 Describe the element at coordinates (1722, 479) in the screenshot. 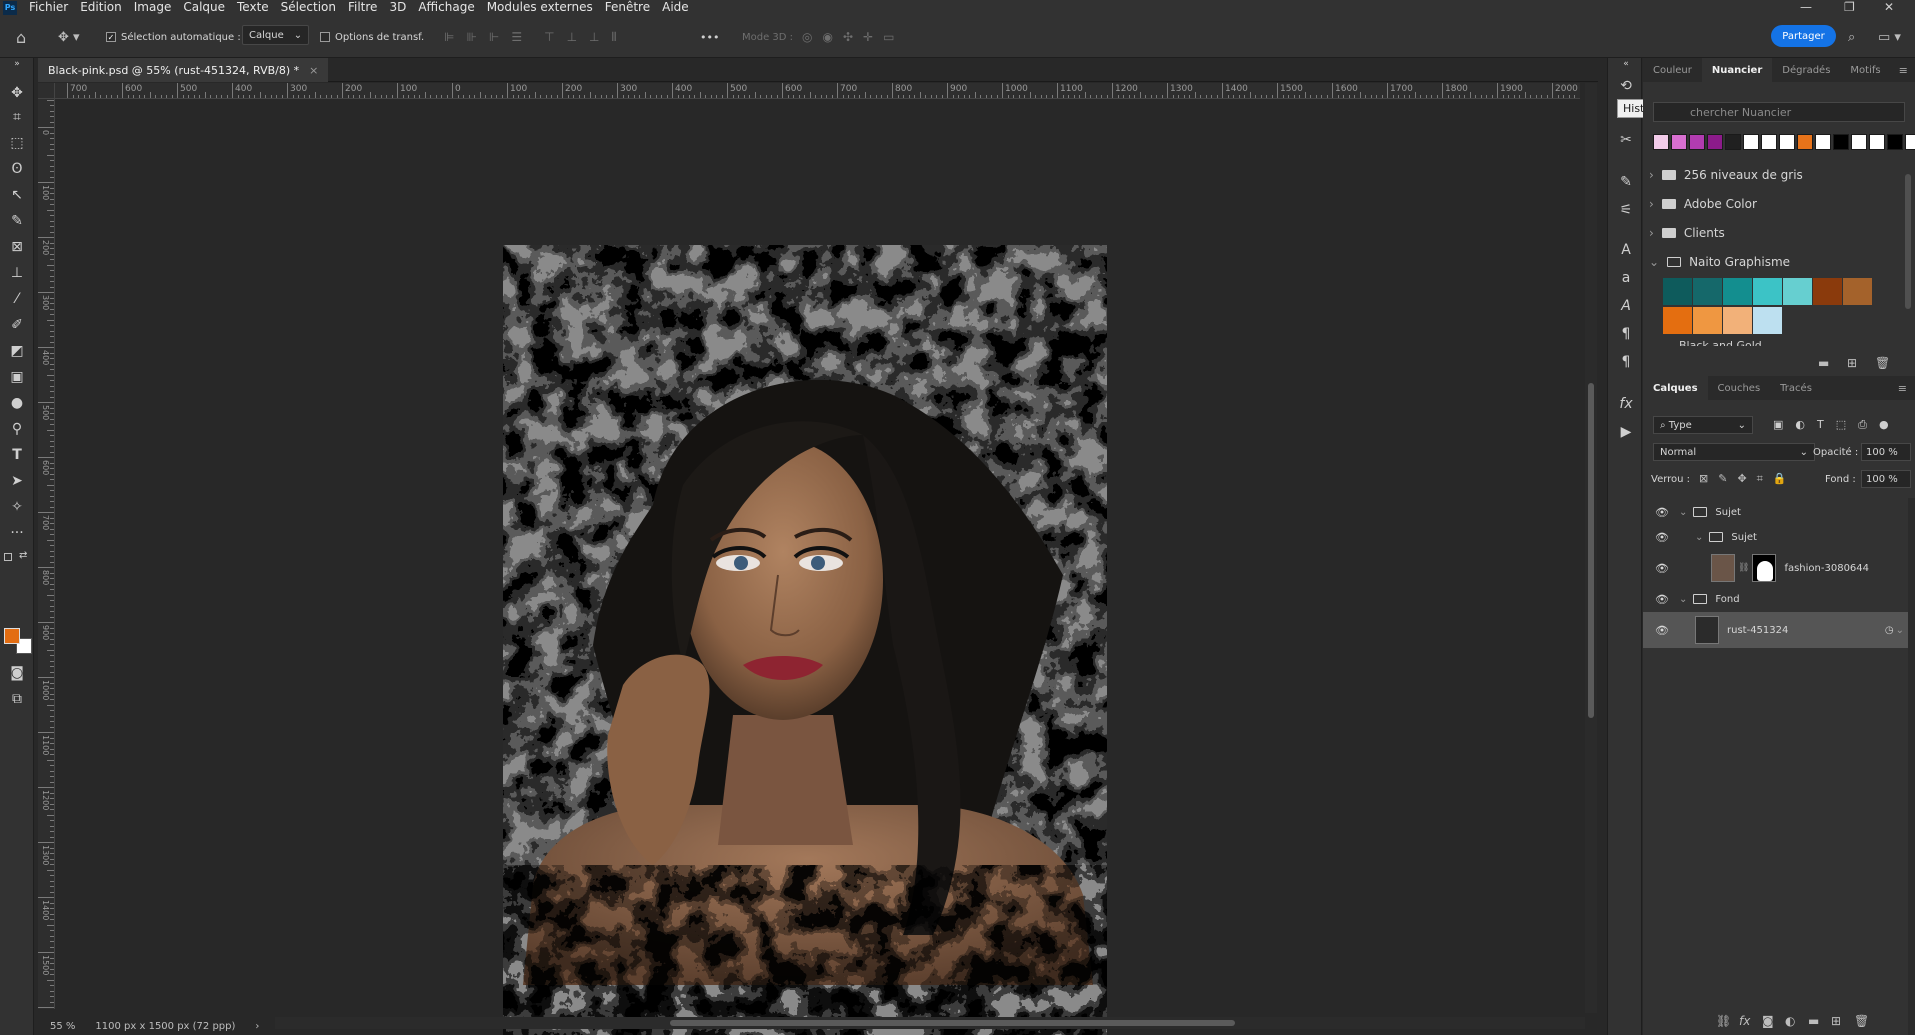

I see `lock-pixels-icon: ✎` at that location.